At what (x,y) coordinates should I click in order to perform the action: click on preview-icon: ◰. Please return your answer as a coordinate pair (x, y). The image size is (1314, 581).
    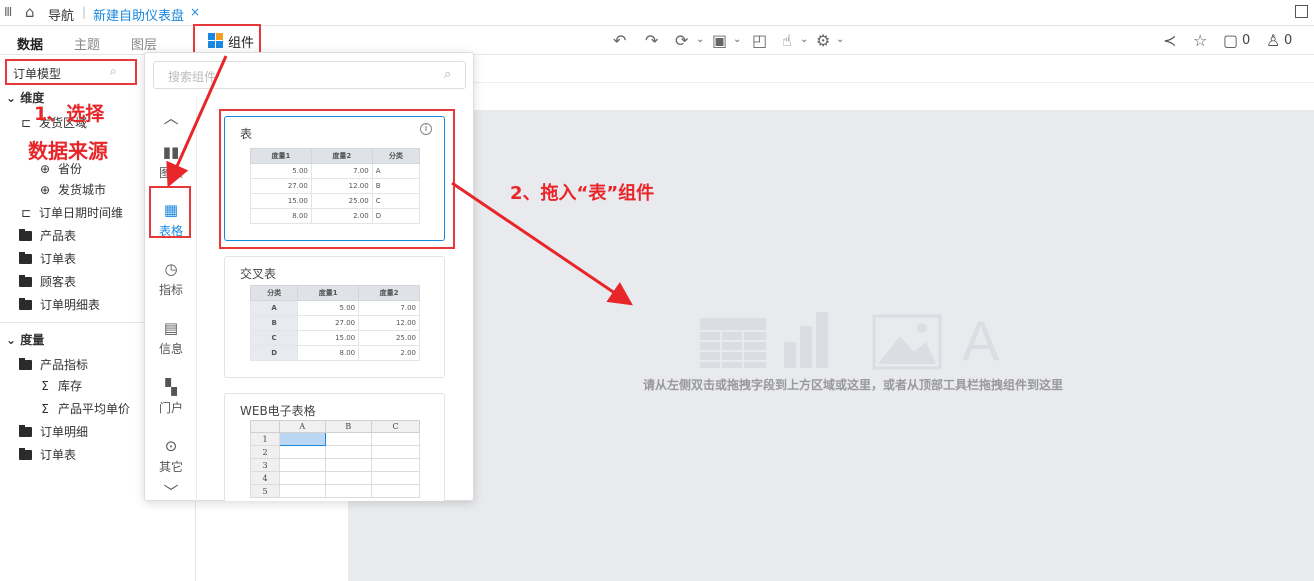
    Looking at the image, I should click on (759, 40).